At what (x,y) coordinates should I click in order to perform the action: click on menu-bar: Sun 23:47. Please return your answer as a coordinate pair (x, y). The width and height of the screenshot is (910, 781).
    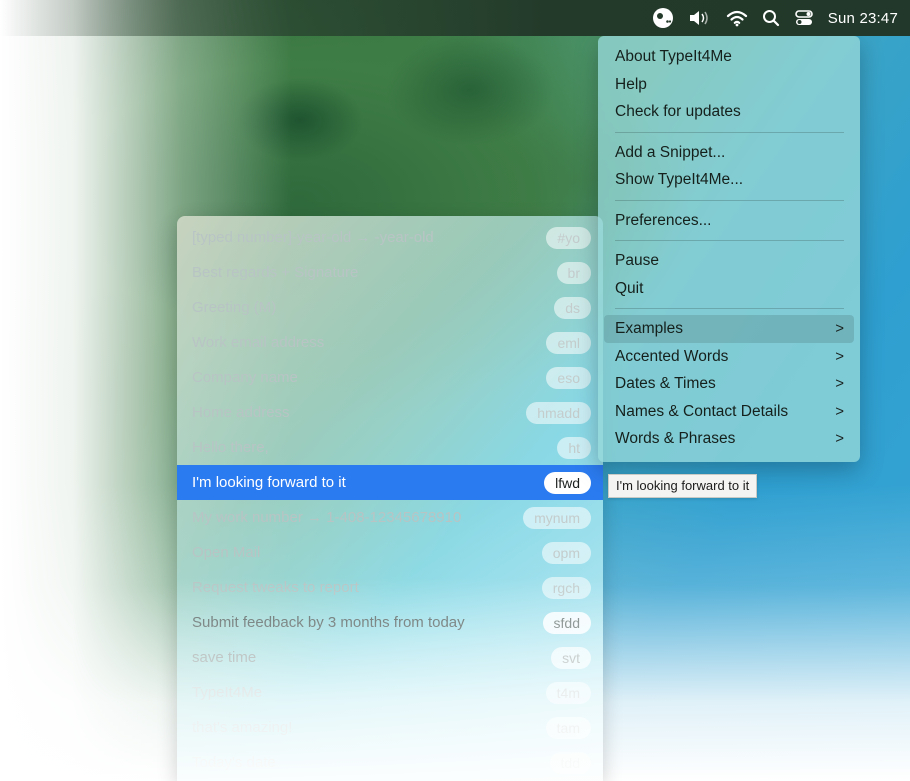
    Looking at the image, I should click on (455, 18).